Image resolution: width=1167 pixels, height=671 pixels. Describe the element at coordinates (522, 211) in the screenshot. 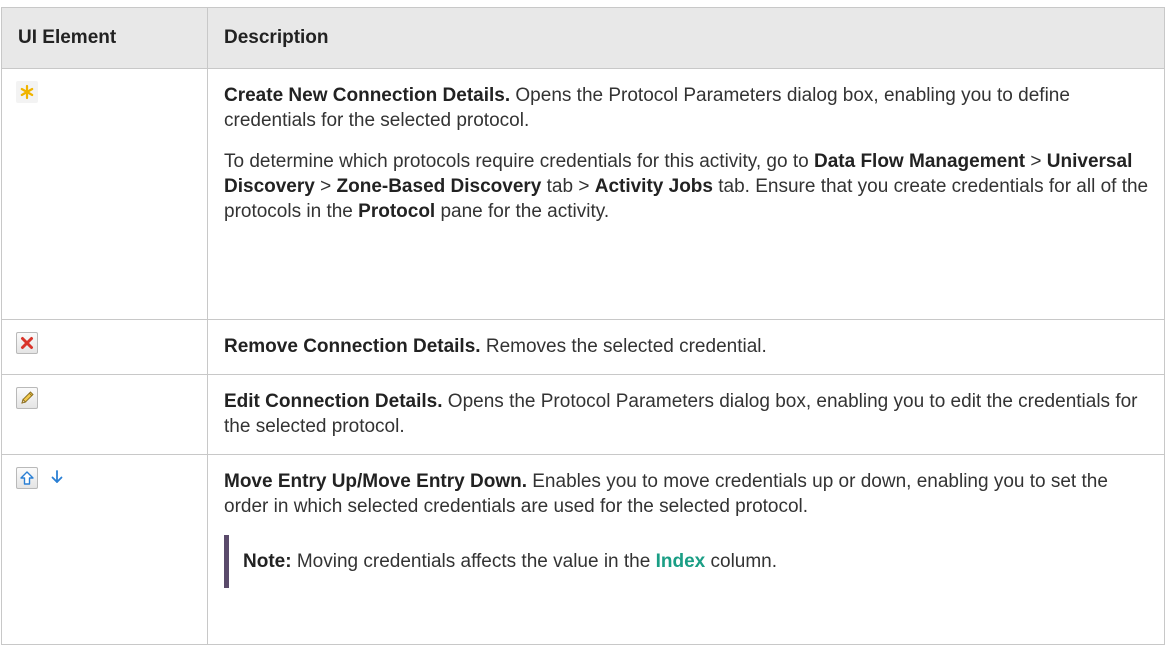

I see `para-text: pane for the activity.` at that location.